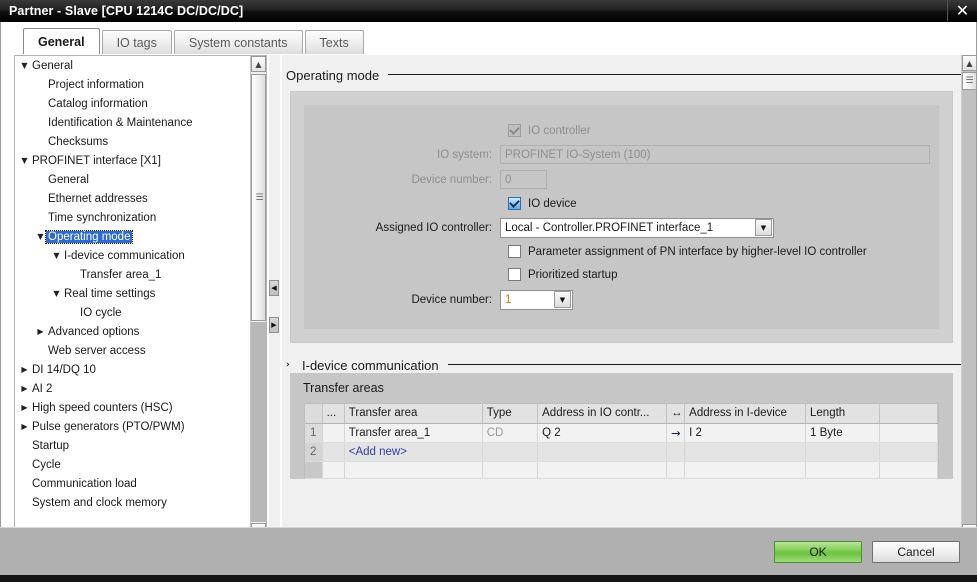  I want to click on tab-texts: Texts, so click(334, 42).